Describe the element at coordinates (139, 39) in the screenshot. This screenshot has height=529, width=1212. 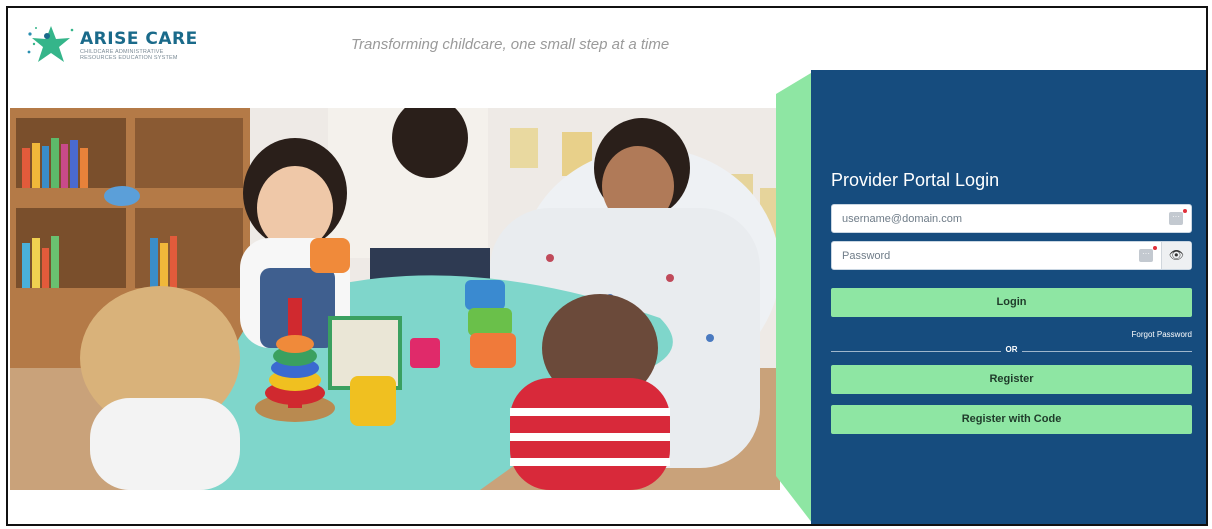
I see `brand-name: ARISE CARE` at that location.